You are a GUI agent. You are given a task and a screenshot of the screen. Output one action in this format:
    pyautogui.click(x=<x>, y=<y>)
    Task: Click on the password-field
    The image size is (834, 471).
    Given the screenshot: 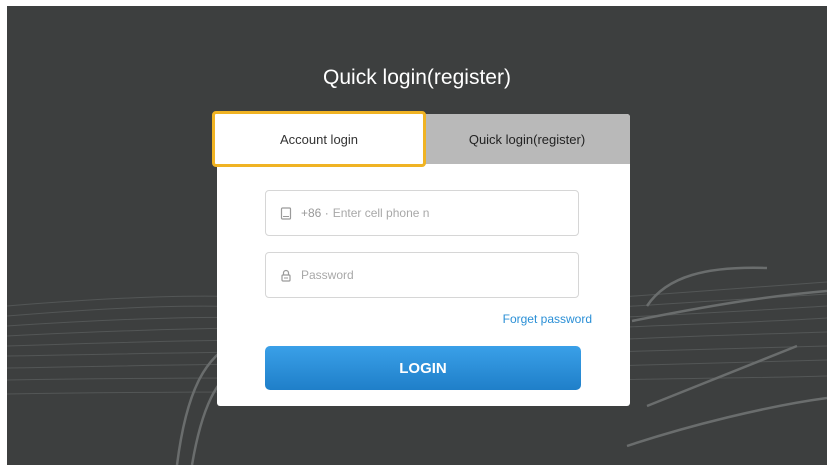 What is the action you would take?
    pyautogui.click(x=422, y=275)
    